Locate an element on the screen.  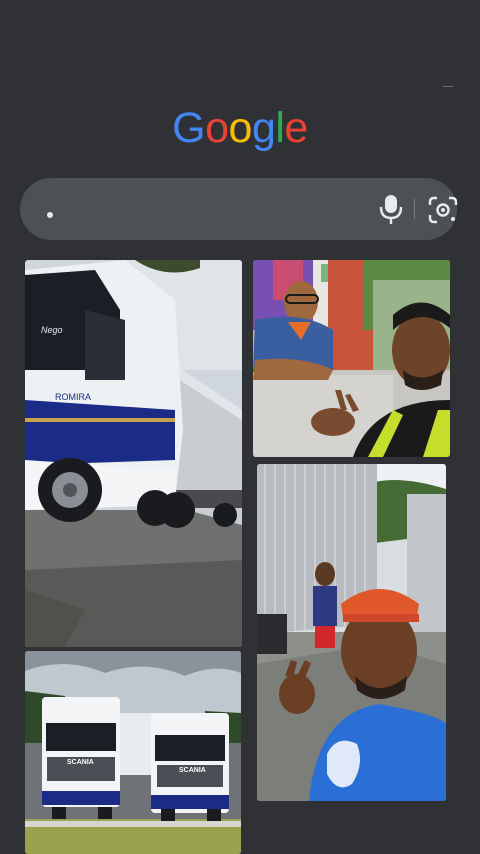
search-bar is located at coordinates (239, 209).